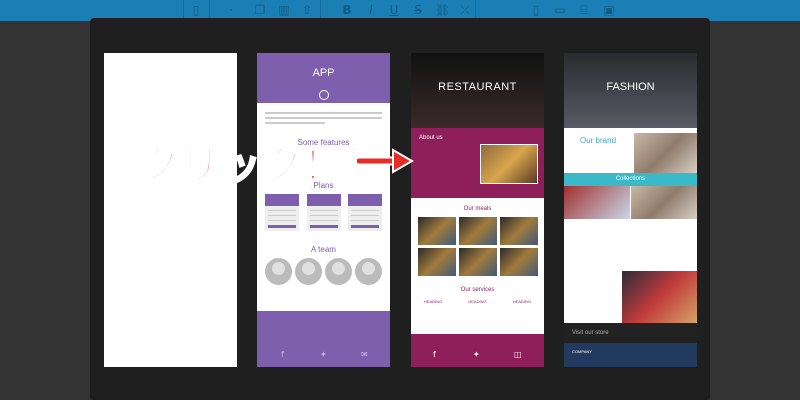 Image resolution: width=800 pixels, height=400 pixels. What do you see at coordinates (465, 10) in the screenshot?
I see `unlink-icon: ⤫` at bounding box center [465, 10].